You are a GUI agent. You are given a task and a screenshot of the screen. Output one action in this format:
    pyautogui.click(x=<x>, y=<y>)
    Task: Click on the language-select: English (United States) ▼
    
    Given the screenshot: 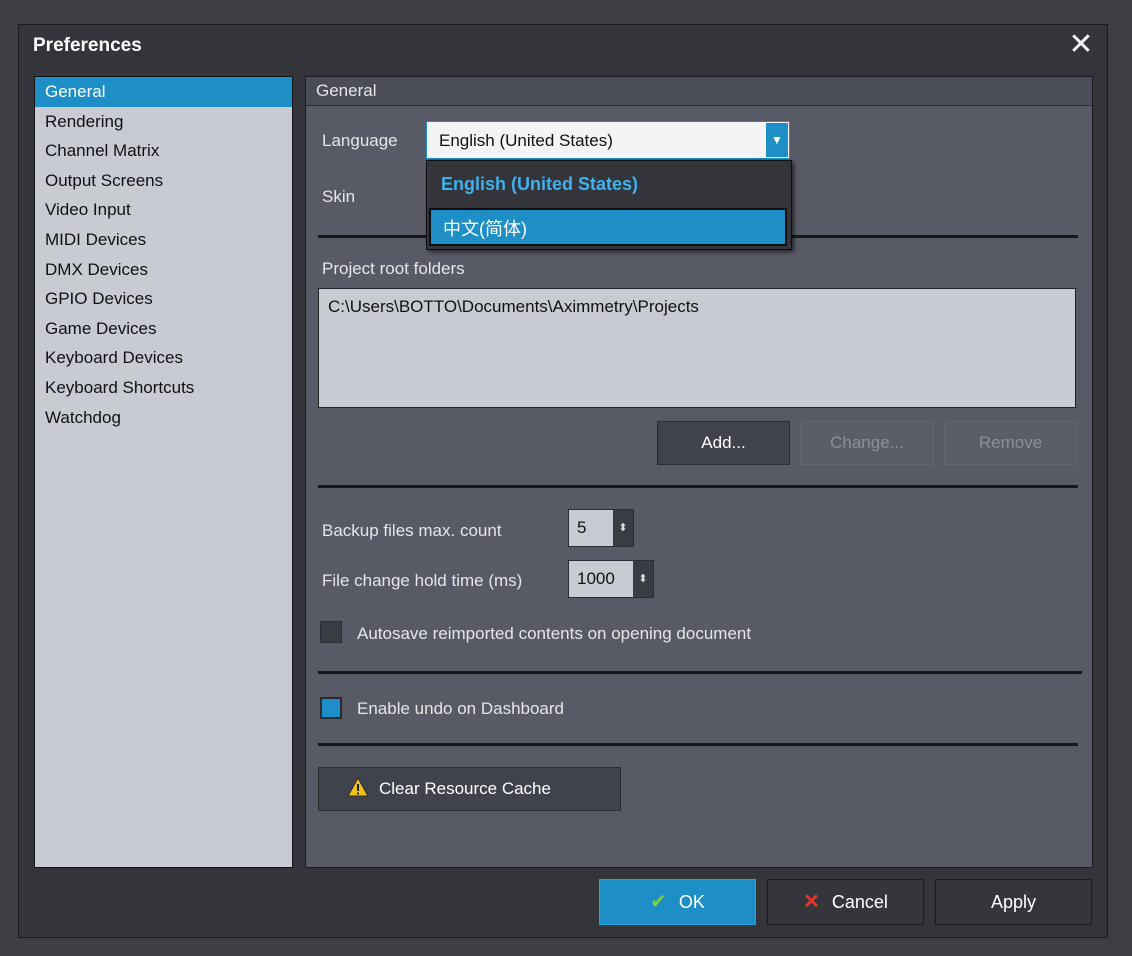 What is the action you would take?
    pyautogui.click(x=608, y=140)
    